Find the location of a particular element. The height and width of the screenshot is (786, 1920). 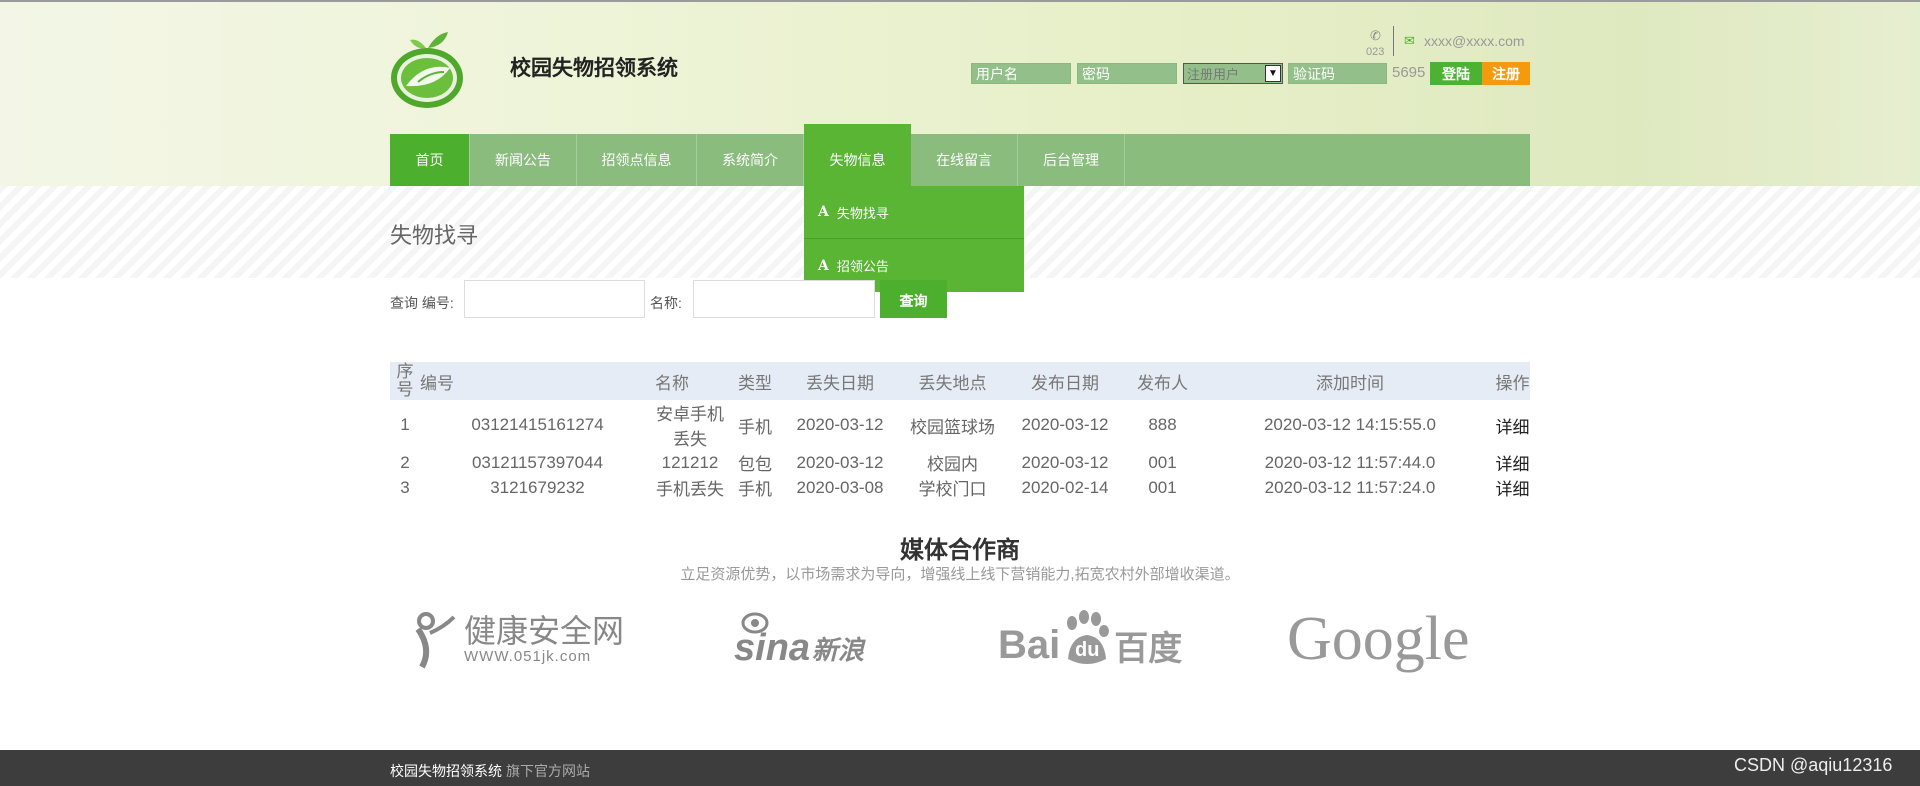

search-name-input is located at coordinates (784, 299).